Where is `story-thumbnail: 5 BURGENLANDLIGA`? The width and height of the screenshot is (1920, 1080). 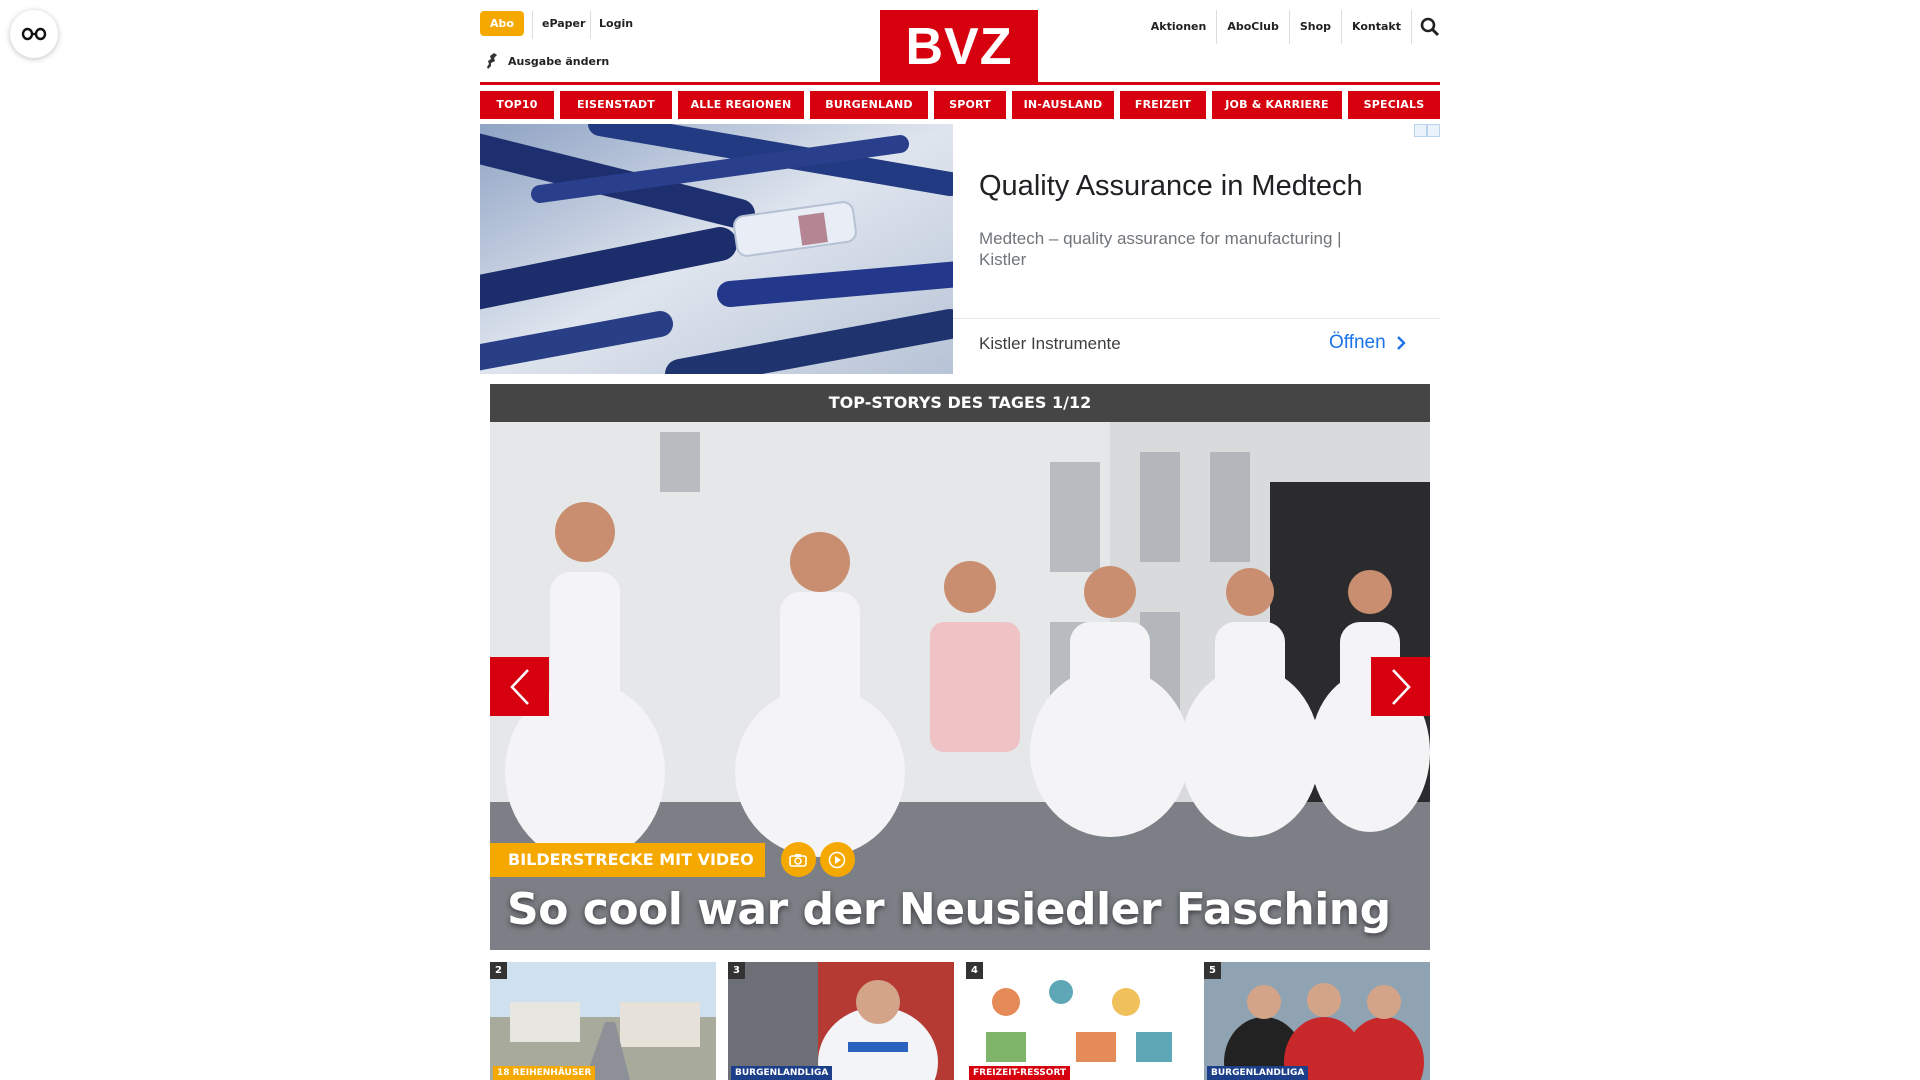
story-thumbnail: 5 BURGENLANDLIGA is located at coordinates (1317, 1021).